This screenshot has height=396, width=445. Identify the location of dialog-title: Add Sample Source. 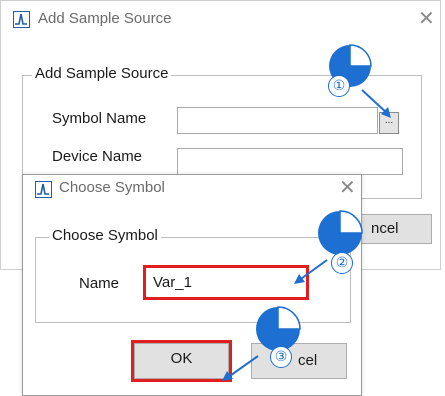
(105, 18).